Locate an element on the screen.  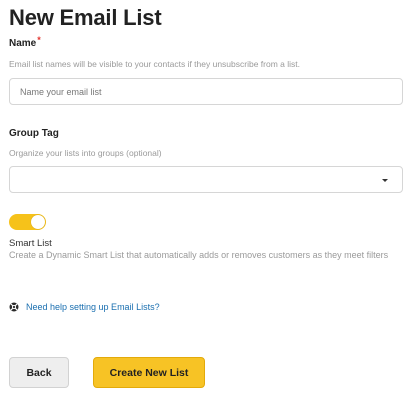
name-label-text: Name is located at coordinates (23, 43).